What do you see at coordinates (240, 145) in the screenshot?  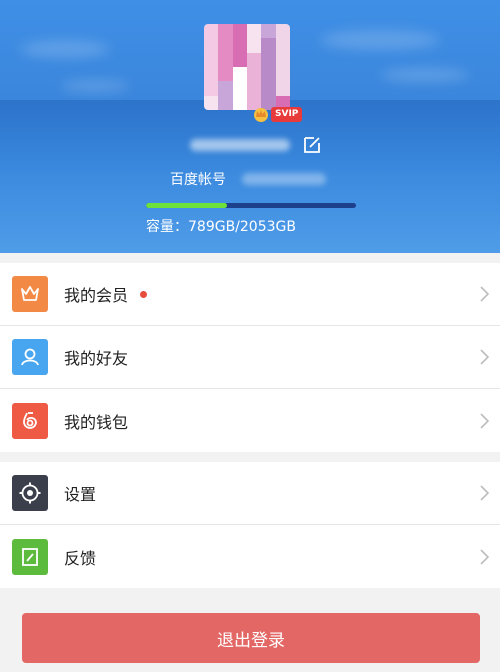 I see `username-redacted` at bounding box center [240, 145].